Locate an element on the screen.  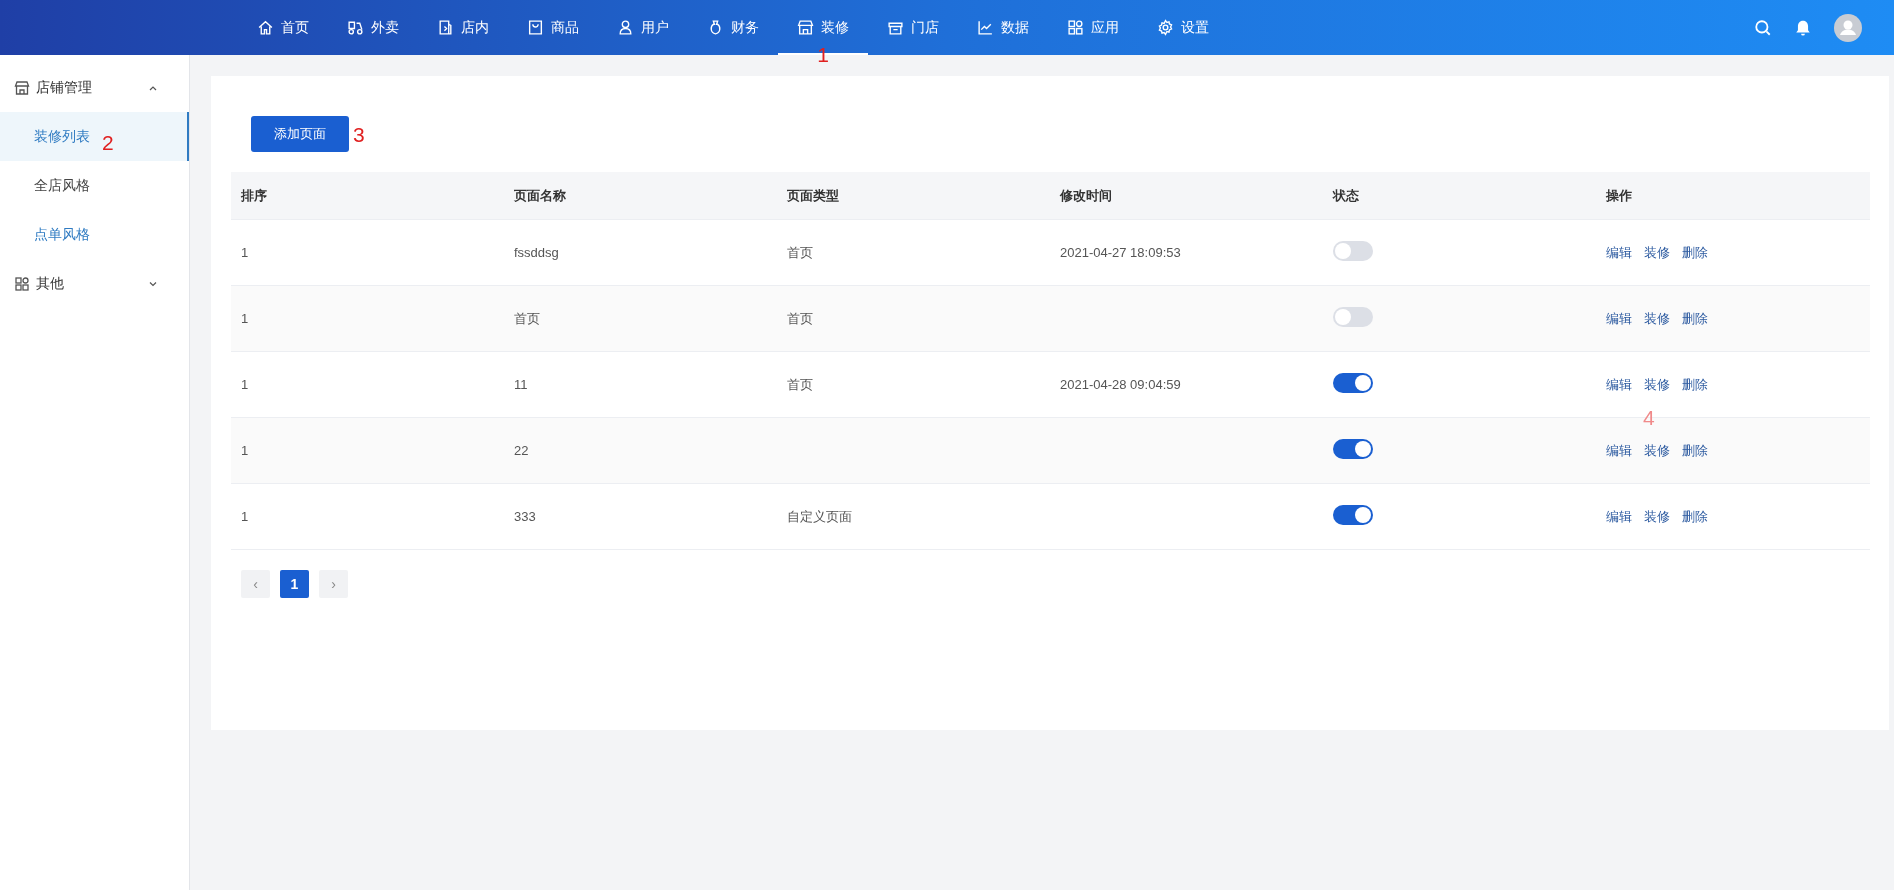
search-icon is located at coordinates (1763, 27).